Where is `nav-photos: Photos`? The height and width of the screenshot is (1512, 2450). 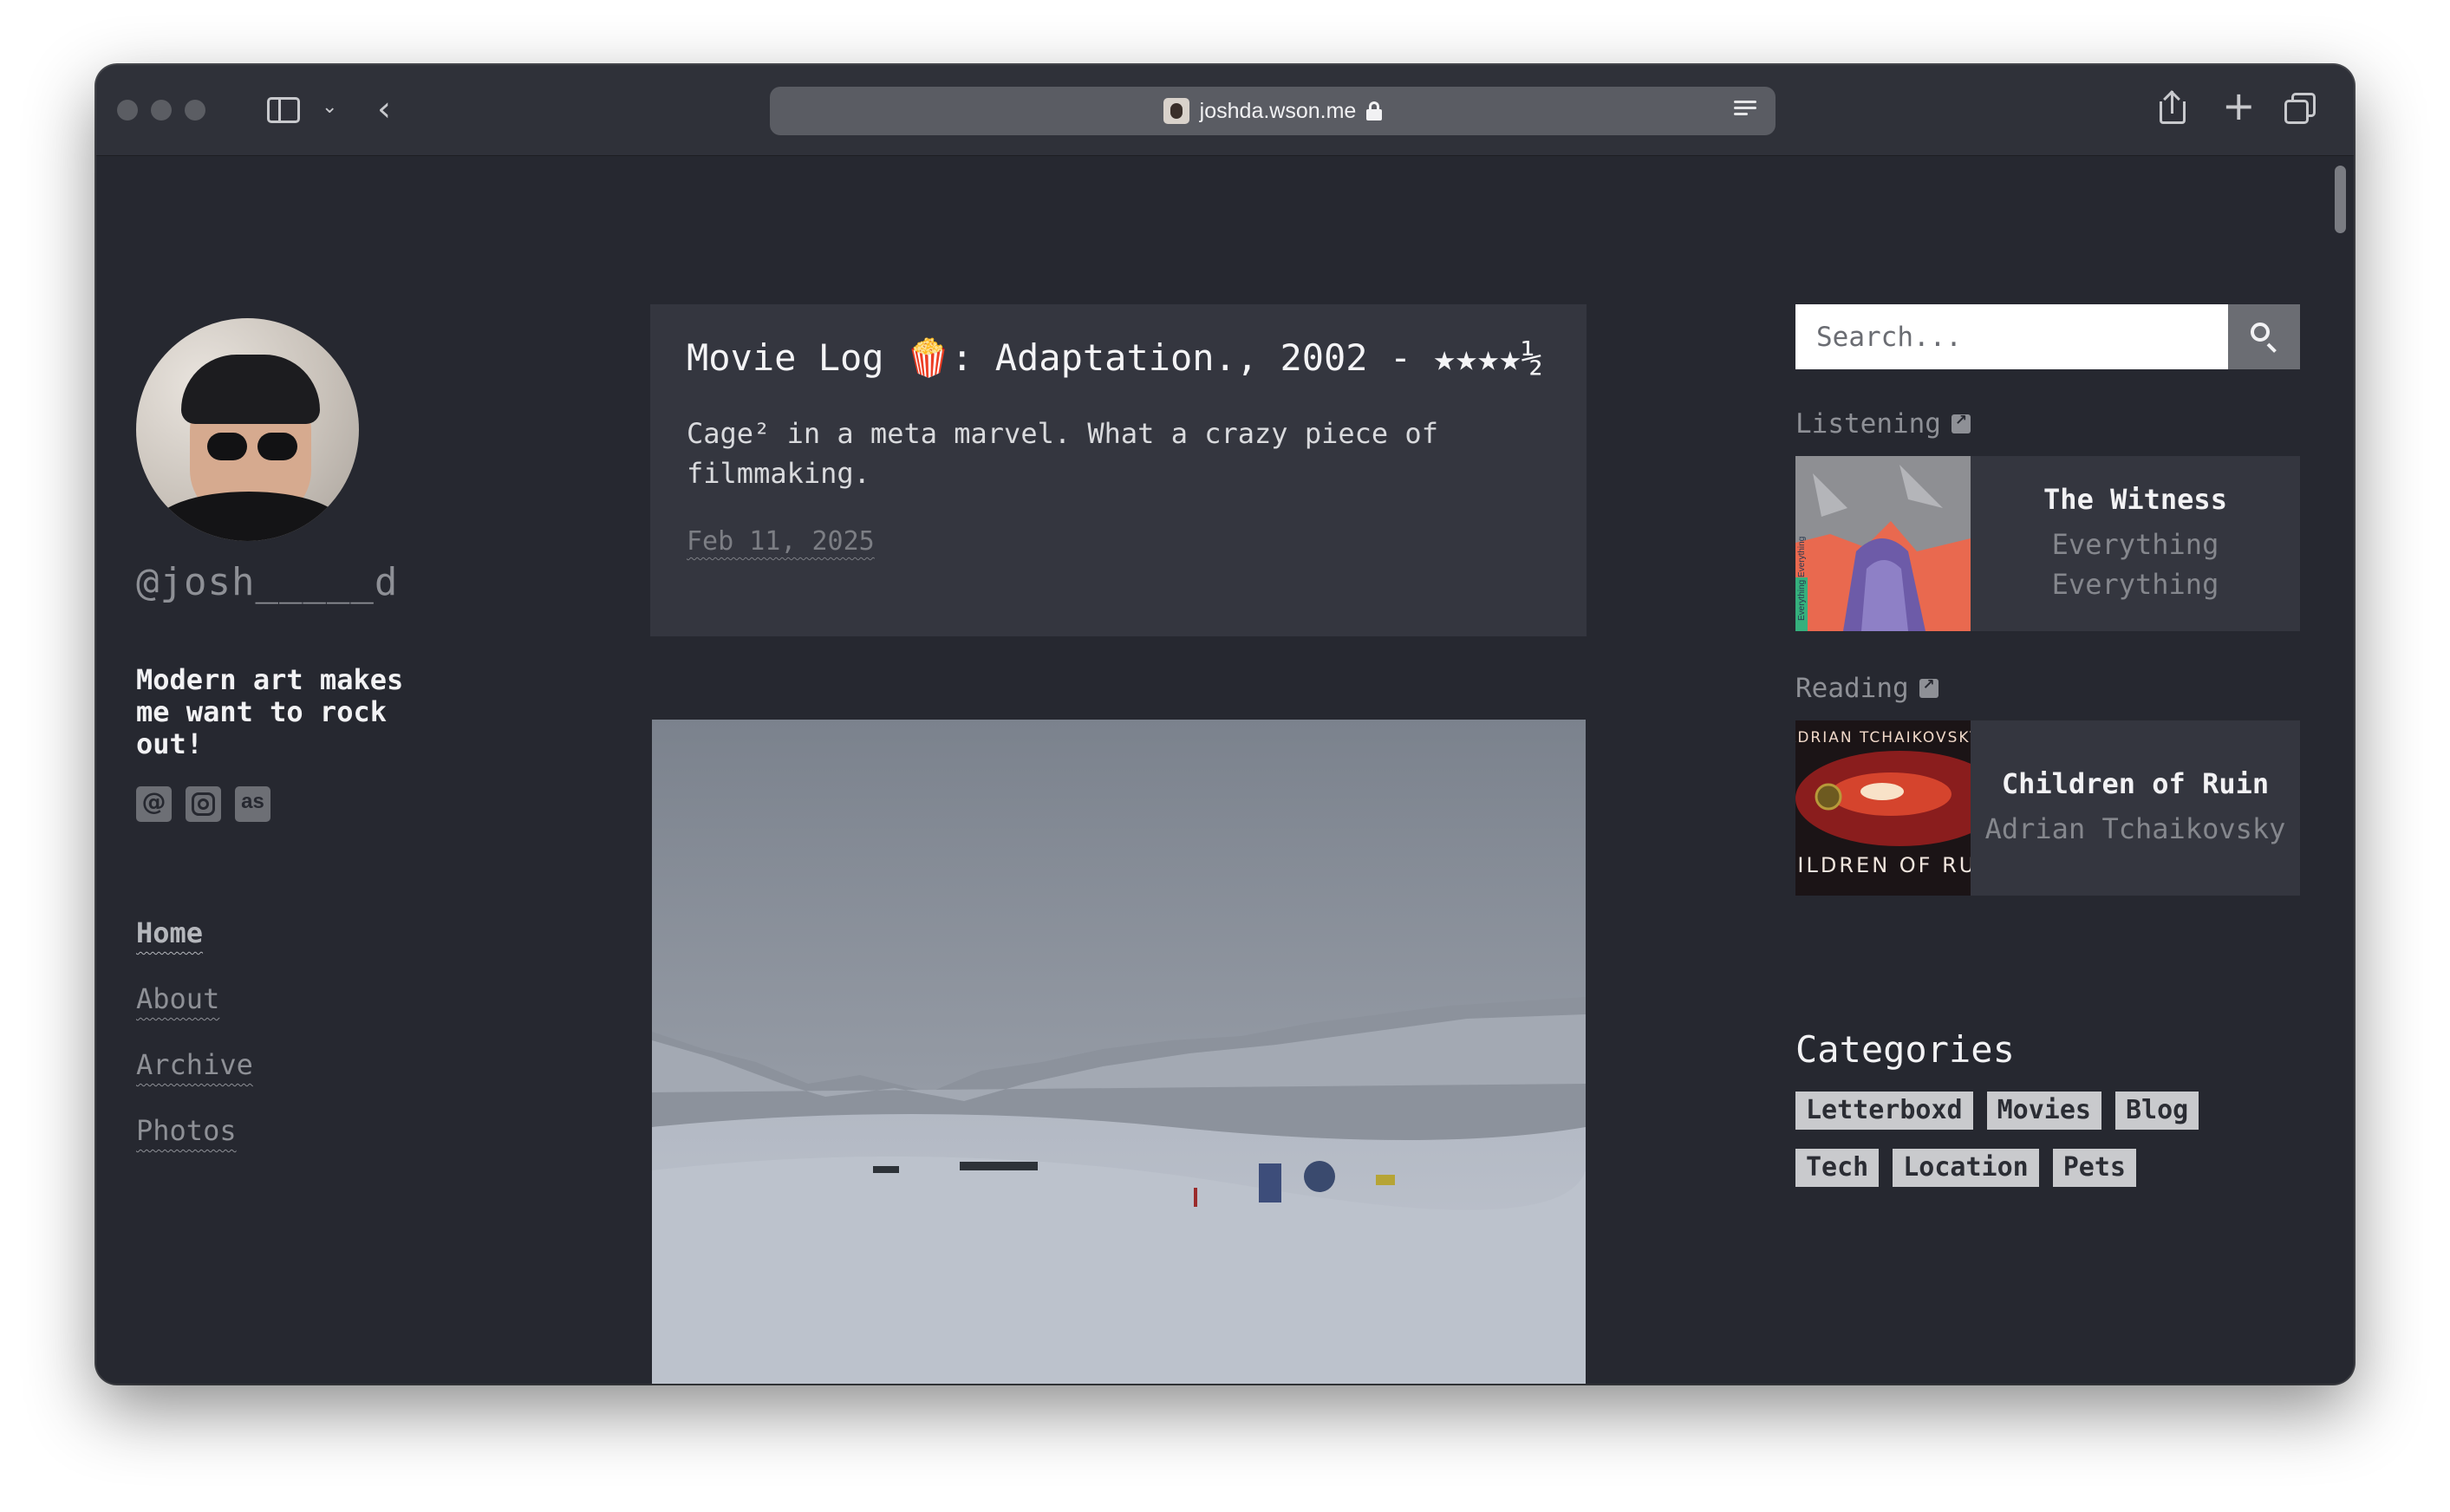
nav-photos: Photos is located at coordinates (194, 1130).